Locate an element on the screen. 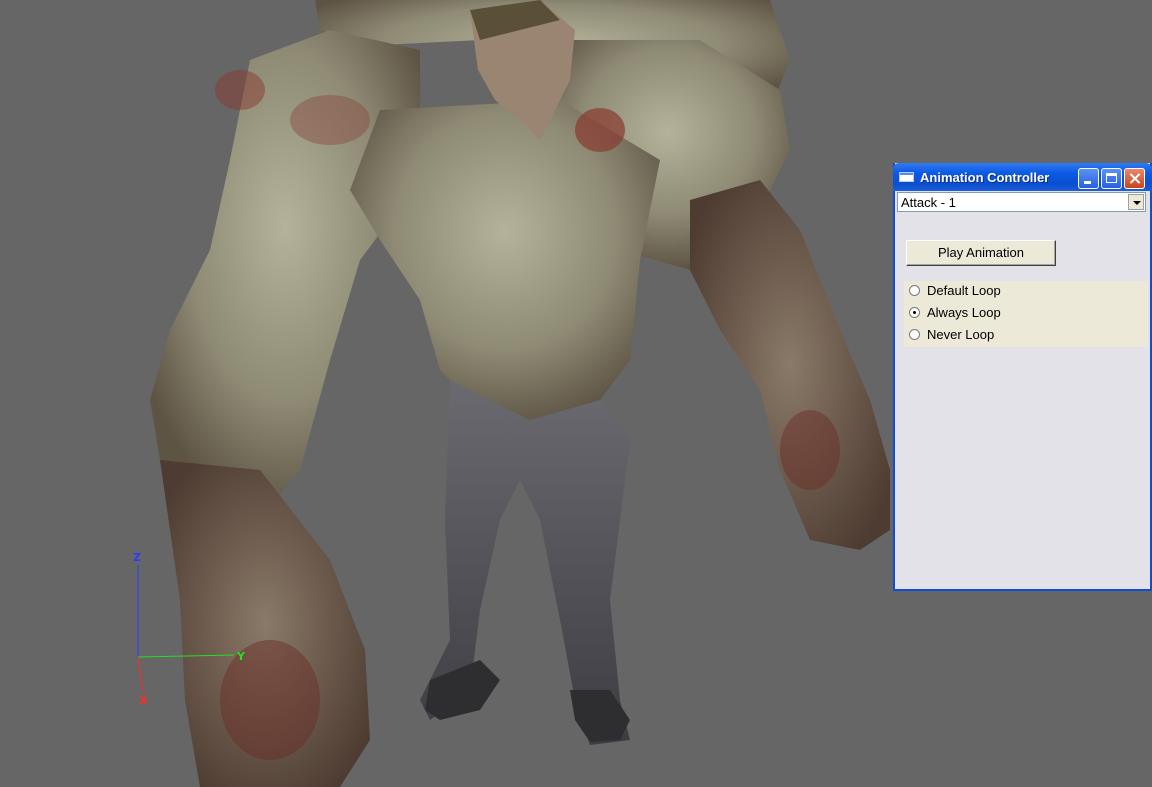 Image resolution: width=1152 pixels, height=787 pixels. radio-label: Default Loop is located at coordinates (964, 290).